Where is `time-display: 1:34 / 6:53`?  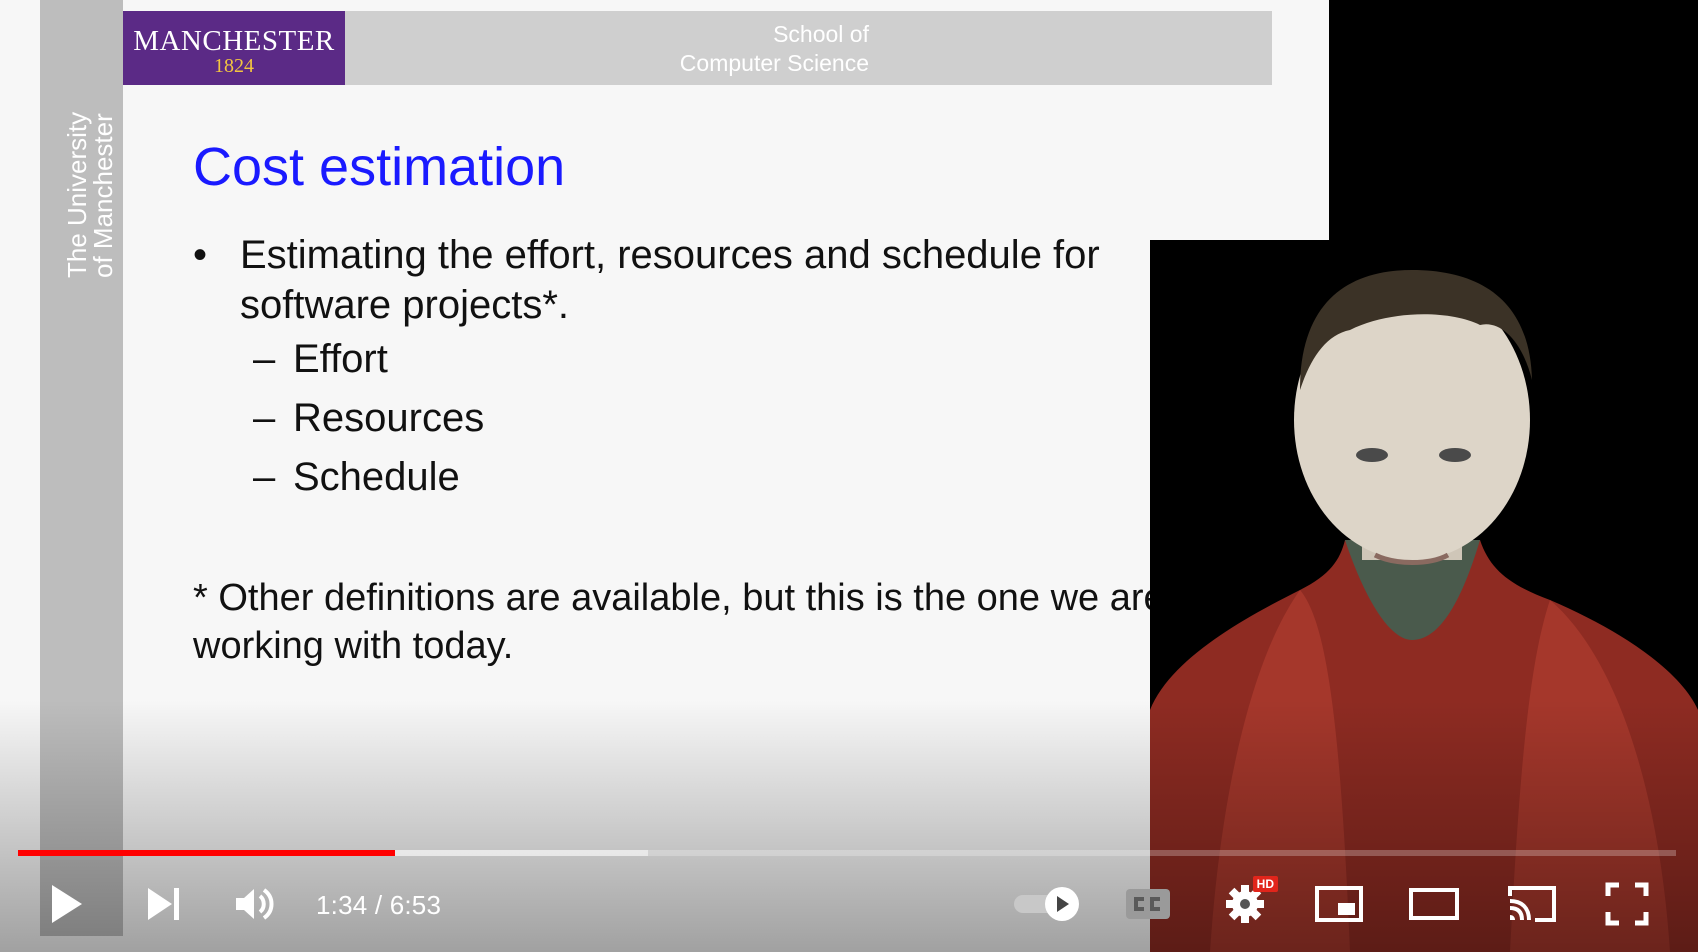 time-display: 1:34 / 6:53 is located at coordinates (378, 905).